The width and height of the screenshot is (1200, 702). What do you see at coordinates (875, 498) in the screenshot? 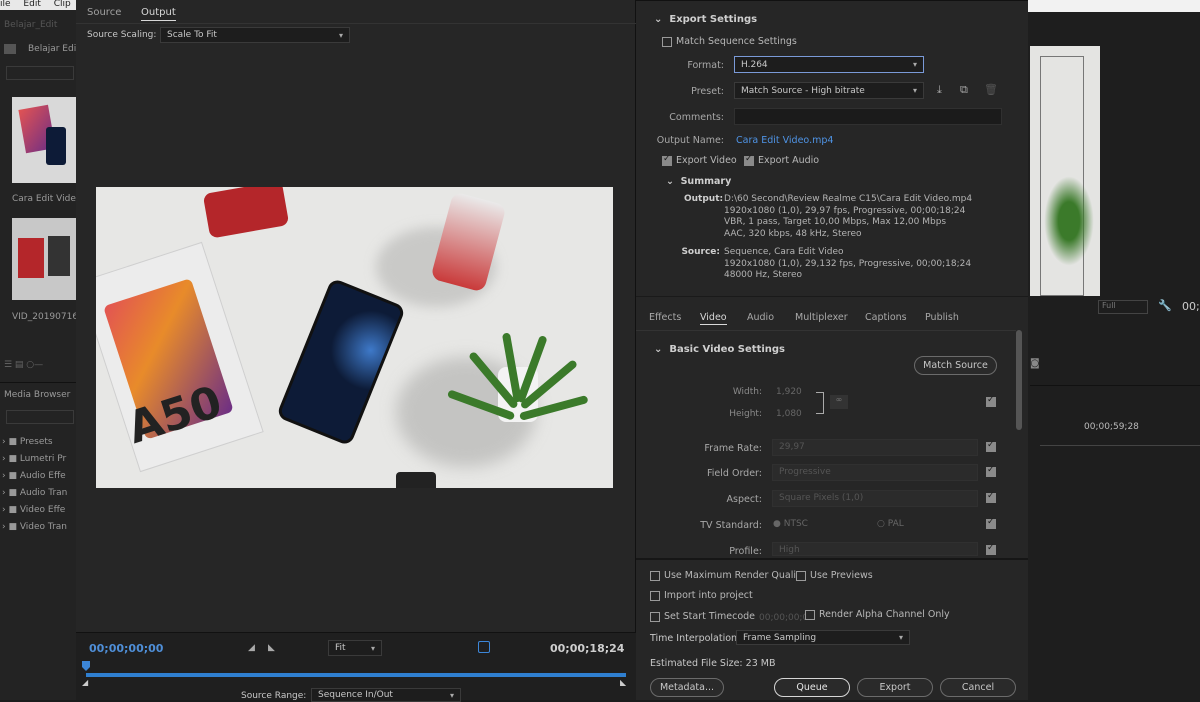
I see `aspect-select: Square Pixels (1,0)` at bounding box center [875, 498].